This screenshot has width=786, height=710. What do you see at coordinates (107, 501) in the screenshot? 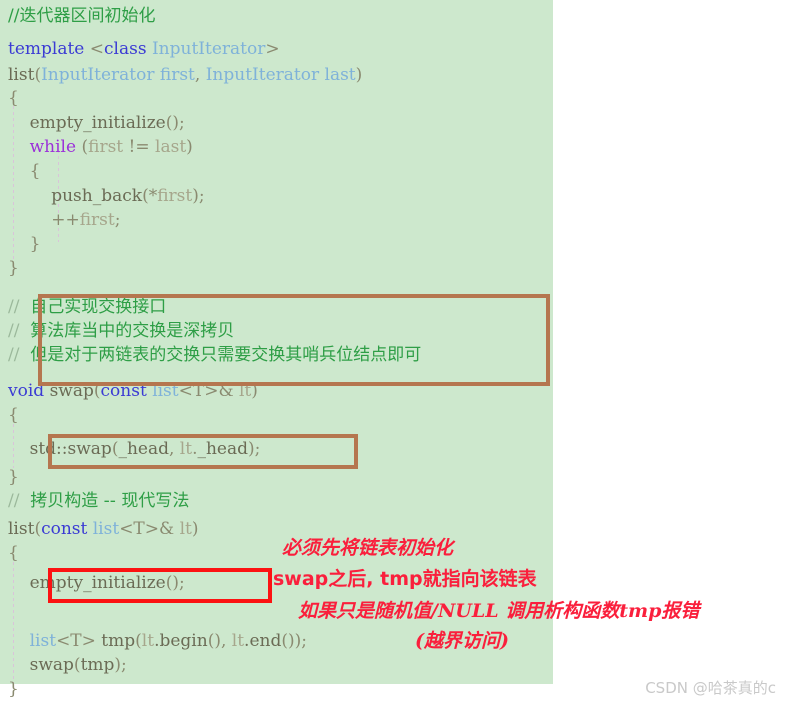
I see `code-token: 拷贝构造 -- 现代写法` at bounding box center [107, 501].